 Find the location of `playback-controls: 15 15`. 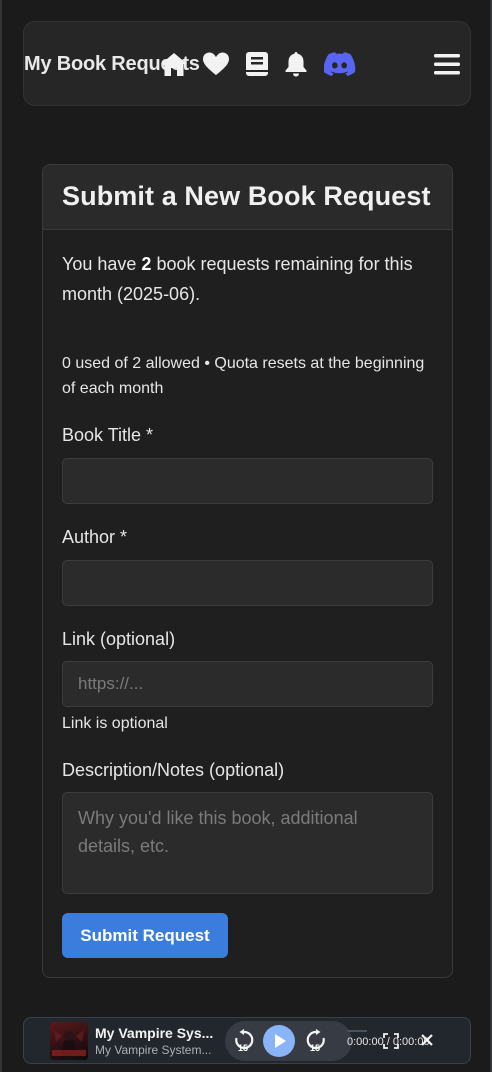

playback-controls: 15 15 is located at coordinates (288, 1041).